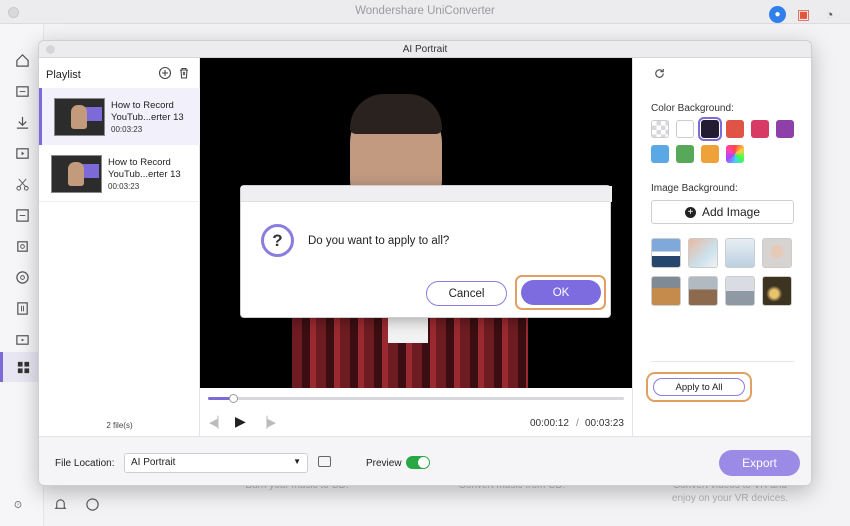 The image size is (850, 526). What do you see at coordinates (690, 212) in the screenshot?
I see `plus-circle-icon: +` at bounding box center [690, 212].